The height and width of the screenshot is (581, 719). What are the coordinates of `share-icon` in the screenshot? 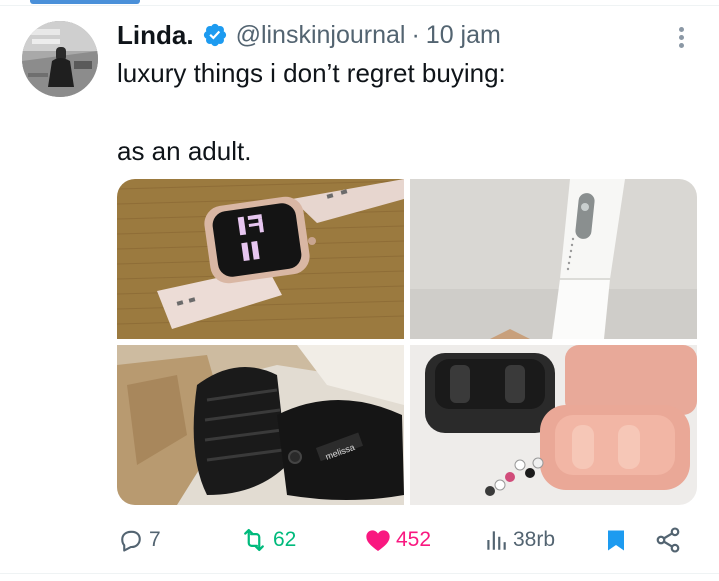 It's located at (668, 540).